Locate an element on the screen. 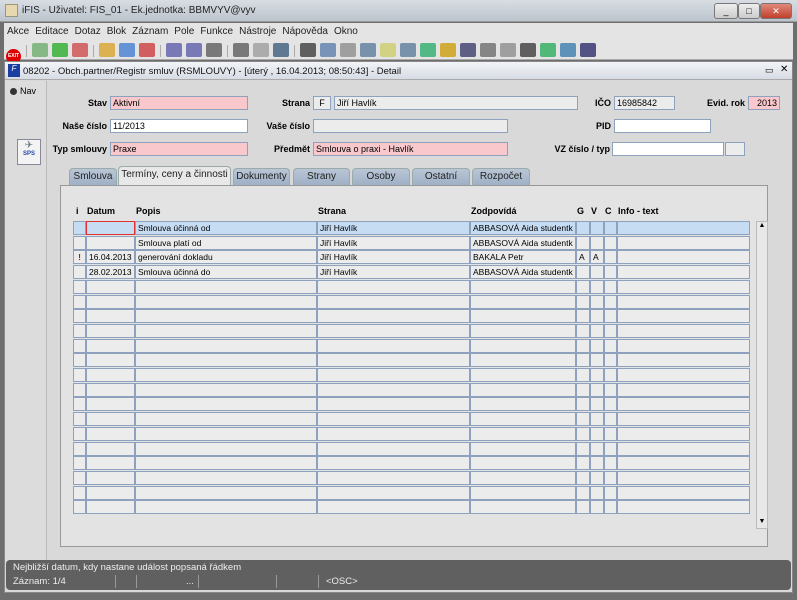  query-execute-icon is located at coordinates (127, 50).